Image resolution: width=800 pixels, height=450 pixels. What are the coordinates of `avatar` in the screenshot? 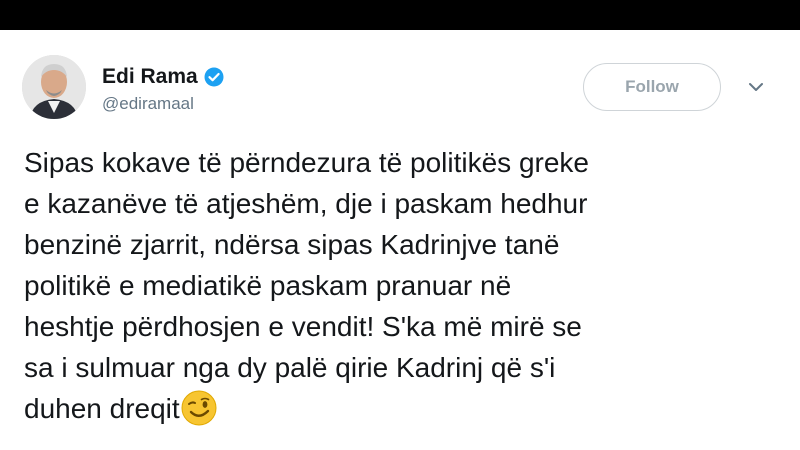 It's located at (54, 87).